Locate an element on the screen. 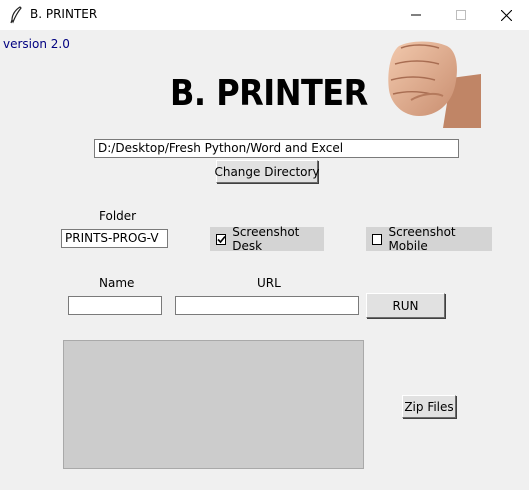  change-directory-button: Change Directory is located at coordinates (267, 171).